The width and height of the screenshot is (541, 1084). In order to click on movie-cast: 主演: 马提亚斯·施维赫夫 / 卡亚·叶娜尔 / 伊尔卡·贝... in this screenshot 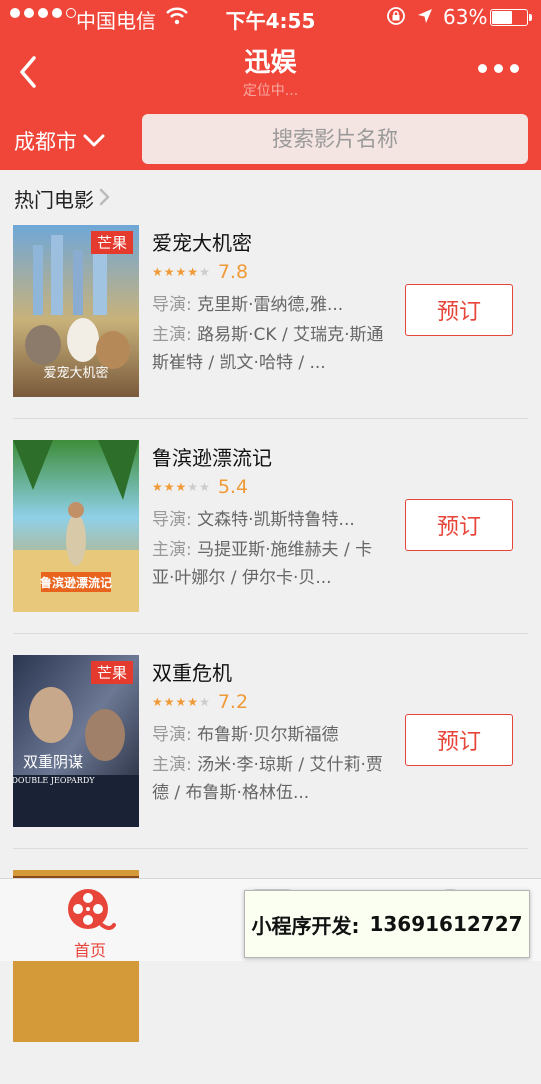, I will do `click(262, 564)`.